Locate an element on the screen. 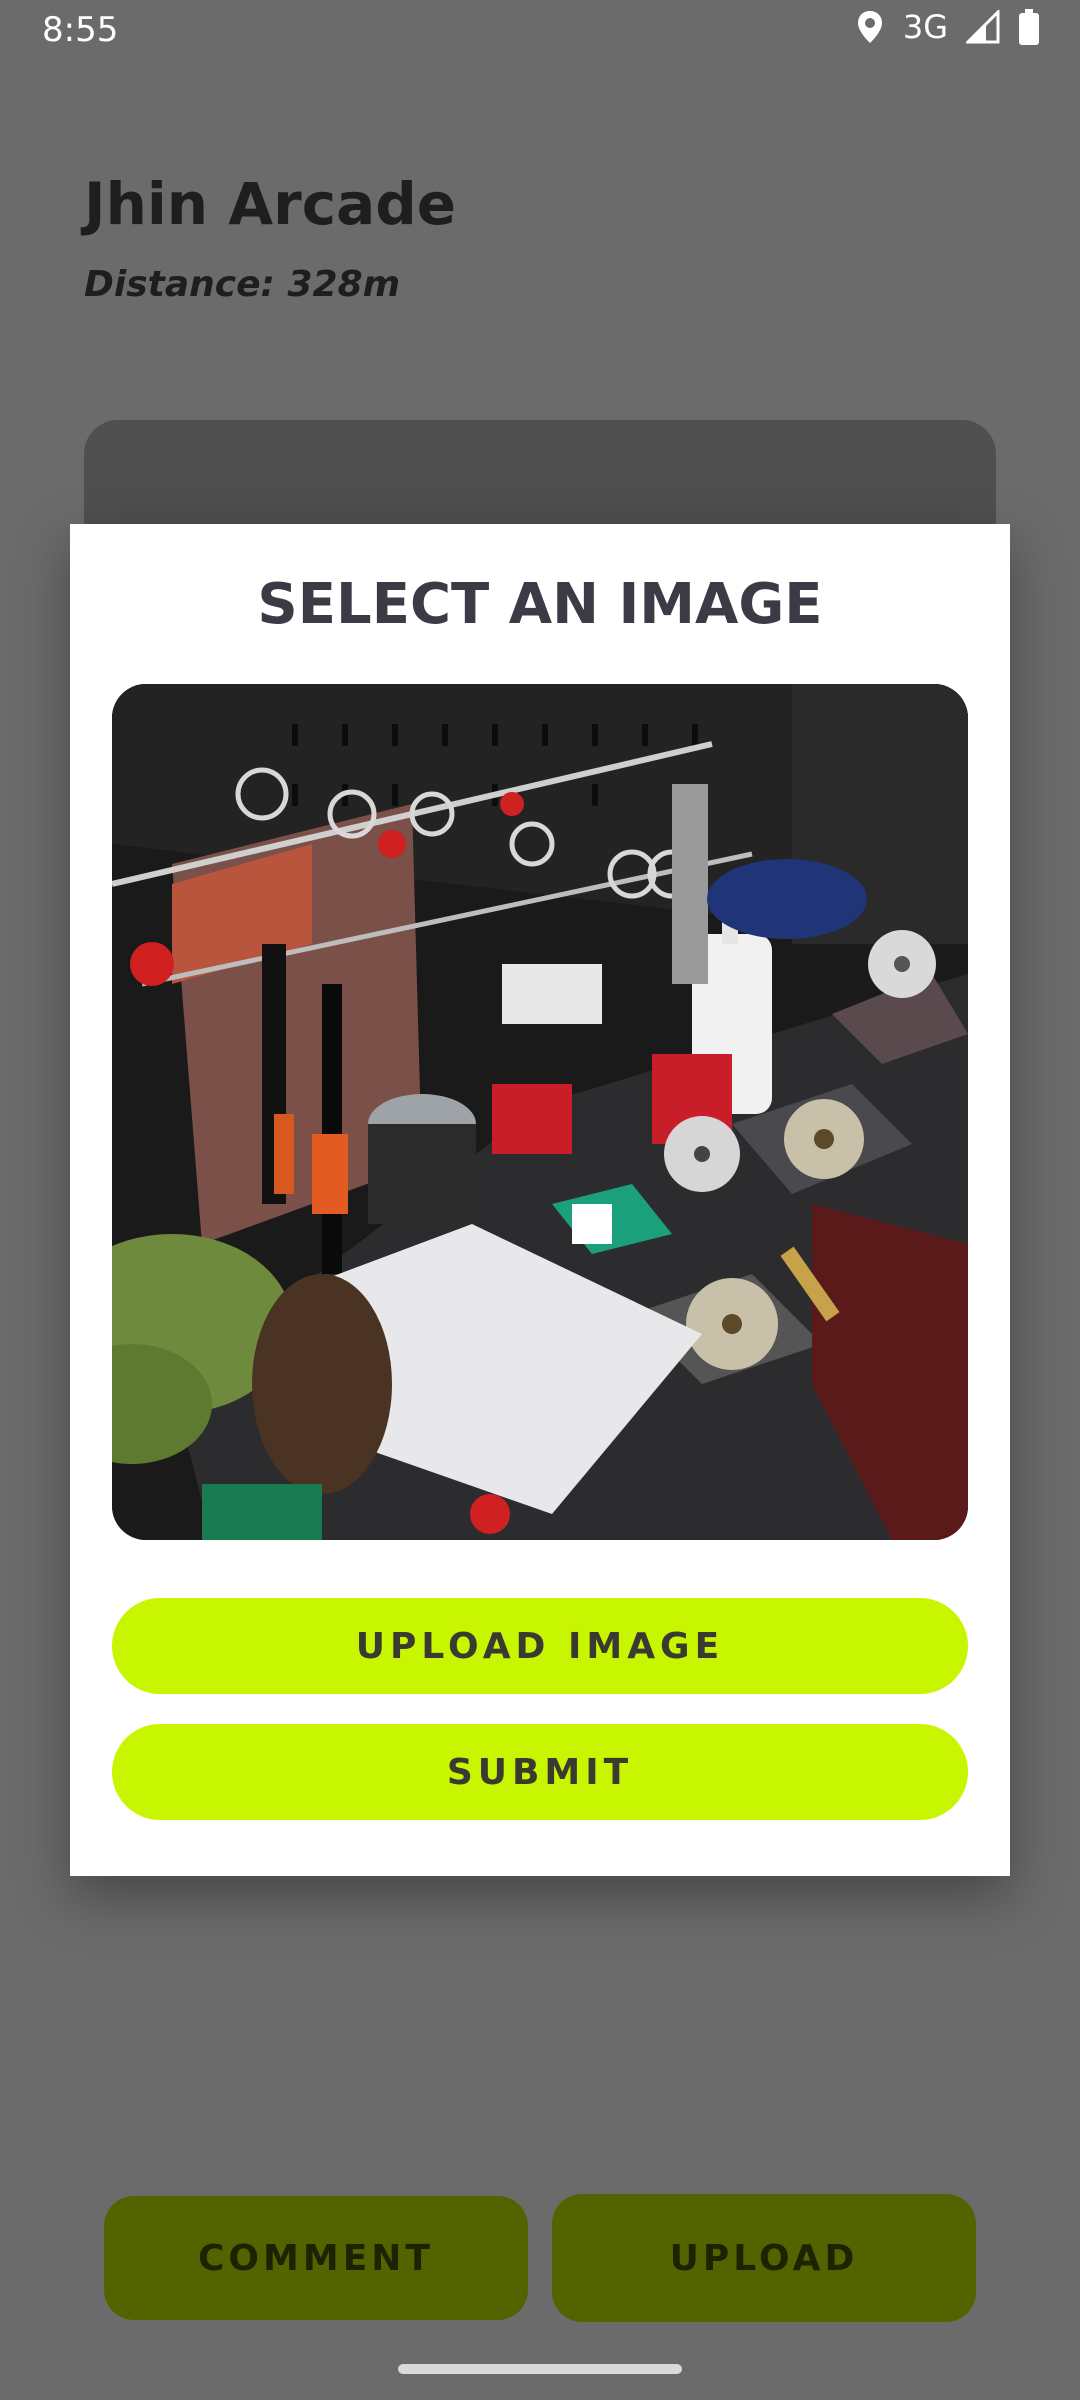  status-icons: 3G is located at coordinates (947, 27).